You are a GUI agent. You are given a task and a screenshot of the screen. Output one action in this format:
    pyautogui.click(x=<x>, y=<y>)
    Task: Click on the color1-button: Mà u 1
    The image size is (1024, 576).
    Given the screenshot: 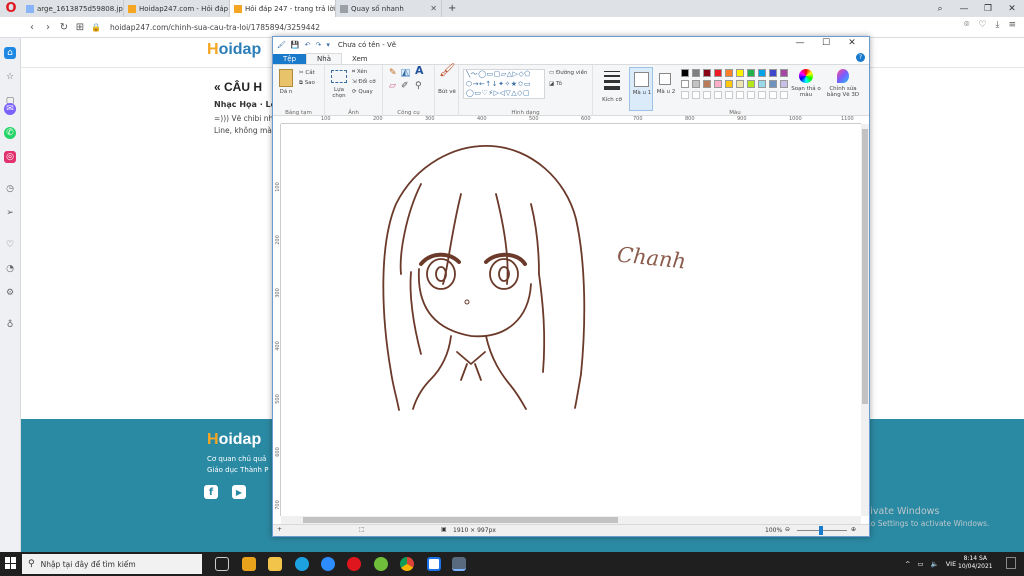 What is the action you would take?
    pyautogui.click(x=641, y=89)
    